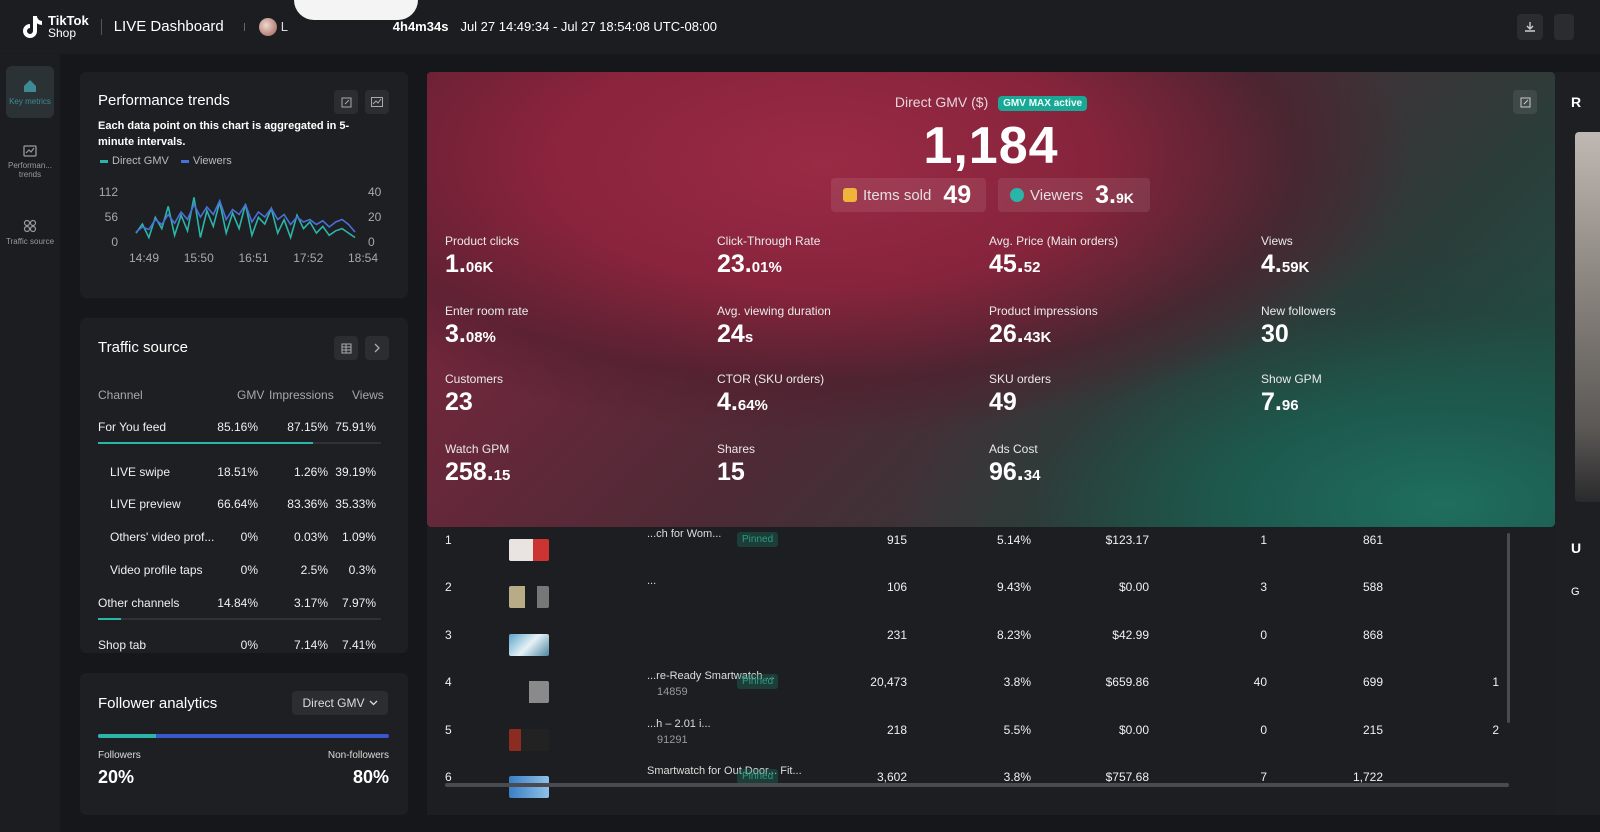 This screenshot has width=1600, height=832. Describe the element at coordinates (373, 703) in the screenshot. I see `chevron-down-icon` at that location.